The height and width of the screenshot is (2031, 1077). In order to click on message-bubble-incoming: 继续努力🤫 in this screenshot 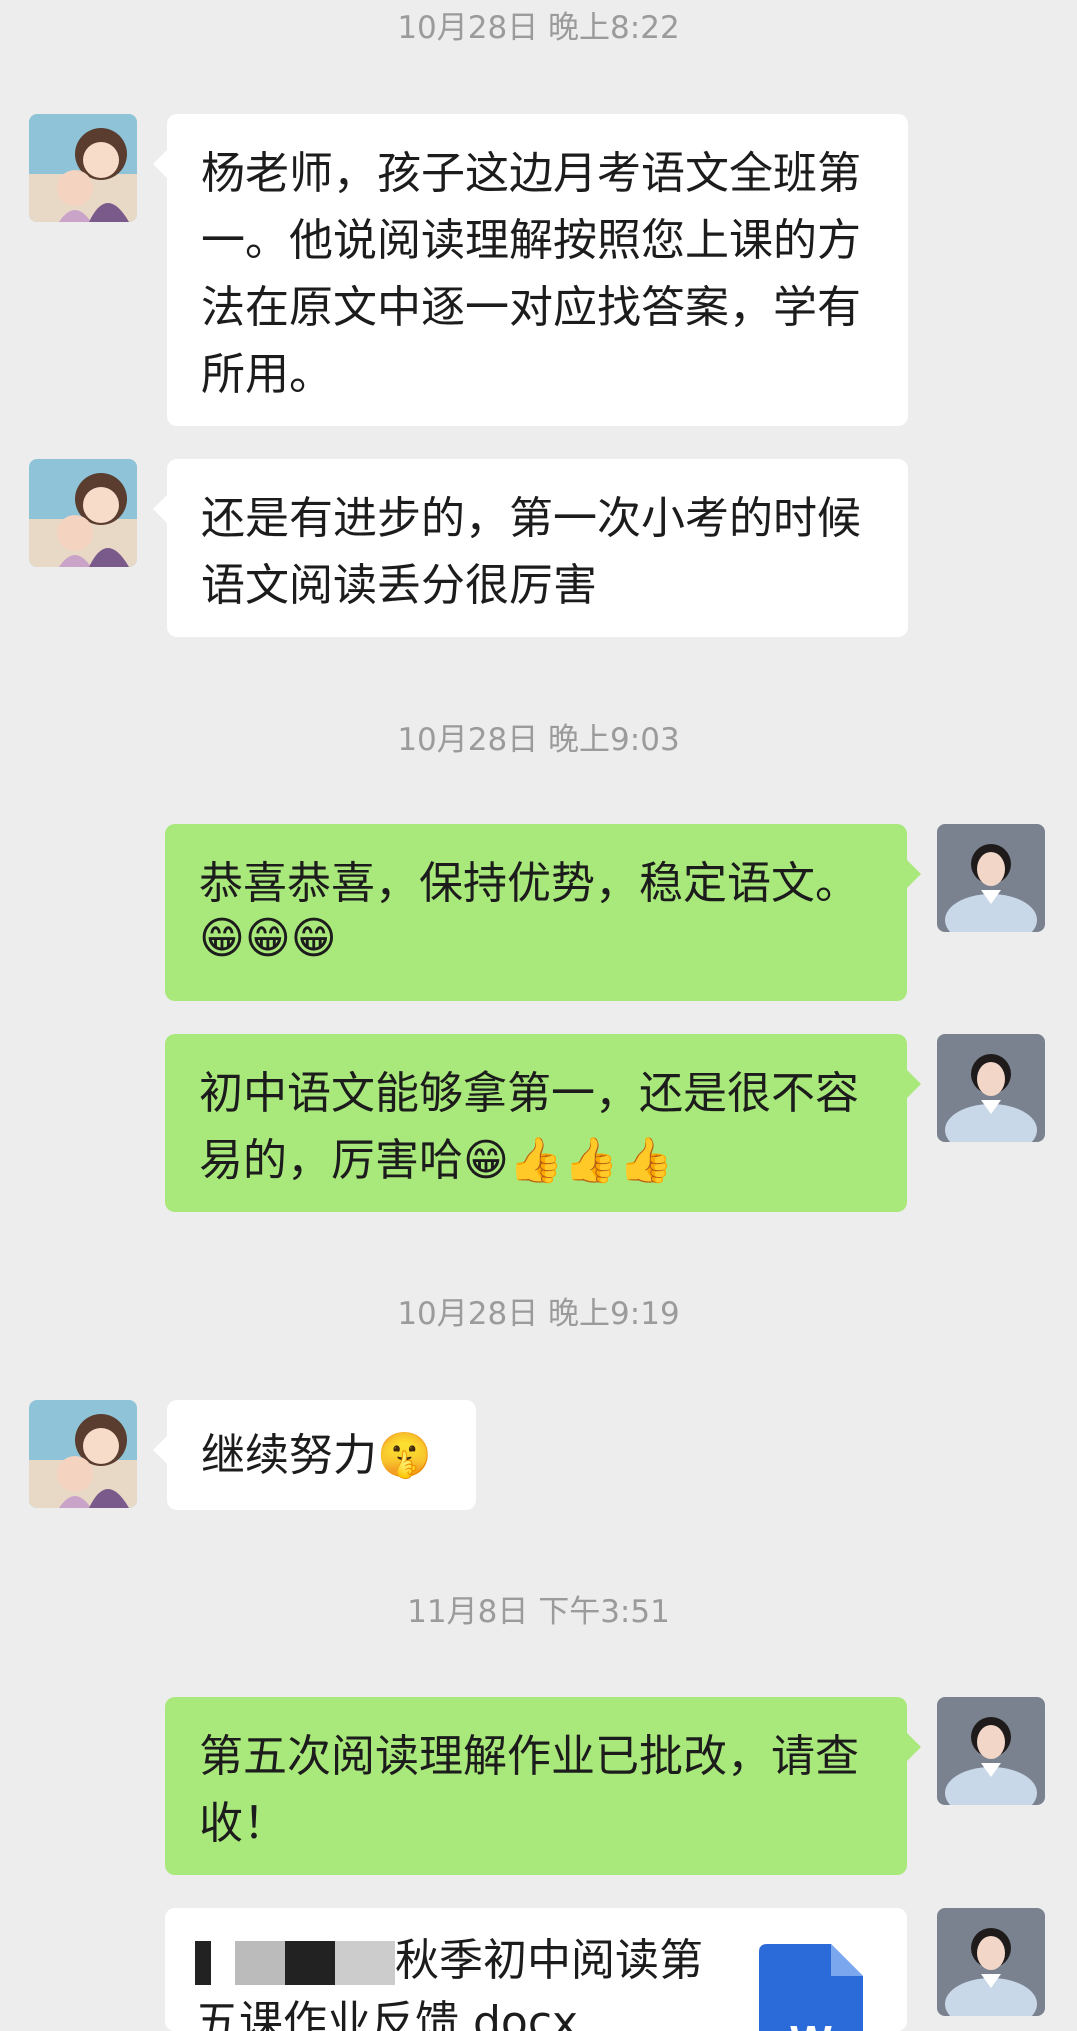, I will do `click(314, 1455)`.